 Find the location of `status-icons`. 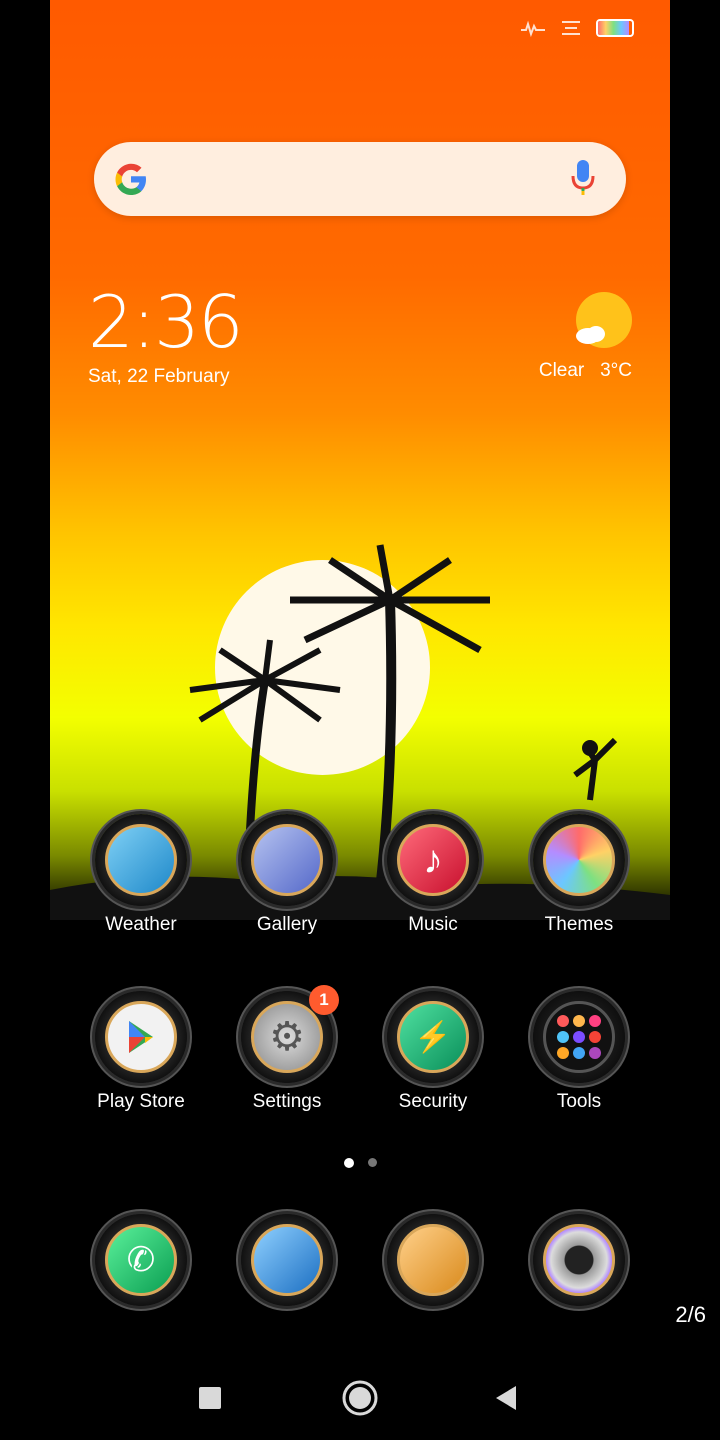

status-icons is located at coordinates (577, 28).